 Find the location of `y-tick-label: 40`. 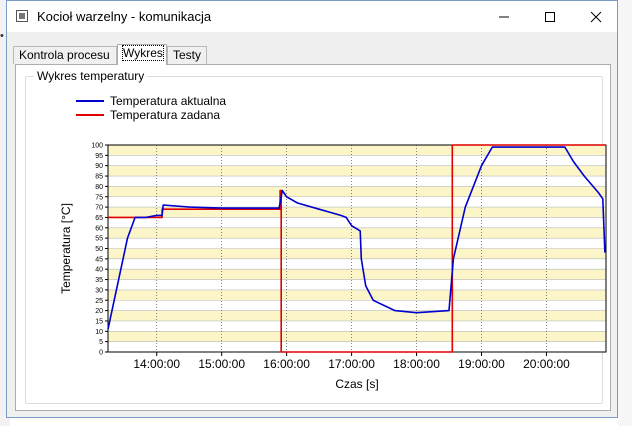

y-tick-label: 40 is located at coordinates (99, 270).